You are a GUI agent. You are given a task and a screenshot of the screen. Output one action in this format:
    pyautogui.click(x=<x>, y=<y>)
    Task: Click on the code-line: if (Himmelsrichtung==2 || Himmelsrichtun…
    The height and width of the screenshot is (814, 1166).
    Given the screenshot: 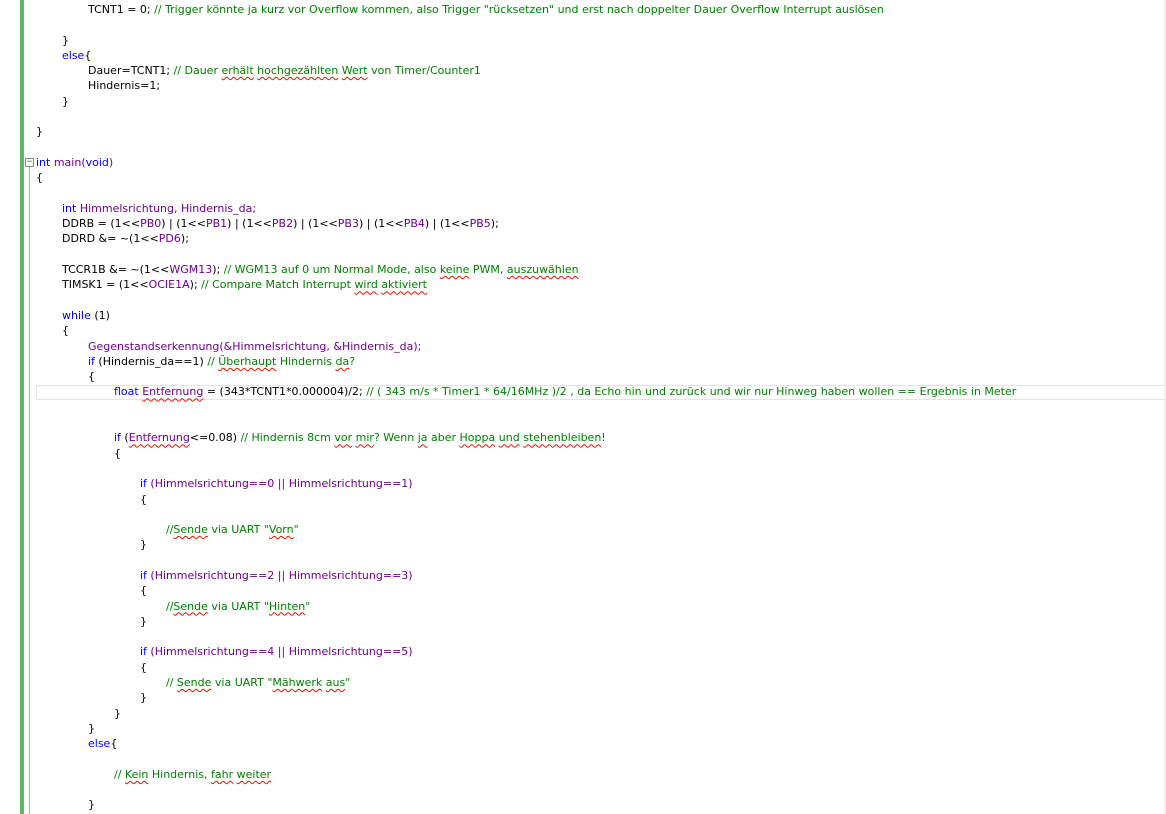 What is the action you would take?
    pyautogui.click(x=601, y=575)
    